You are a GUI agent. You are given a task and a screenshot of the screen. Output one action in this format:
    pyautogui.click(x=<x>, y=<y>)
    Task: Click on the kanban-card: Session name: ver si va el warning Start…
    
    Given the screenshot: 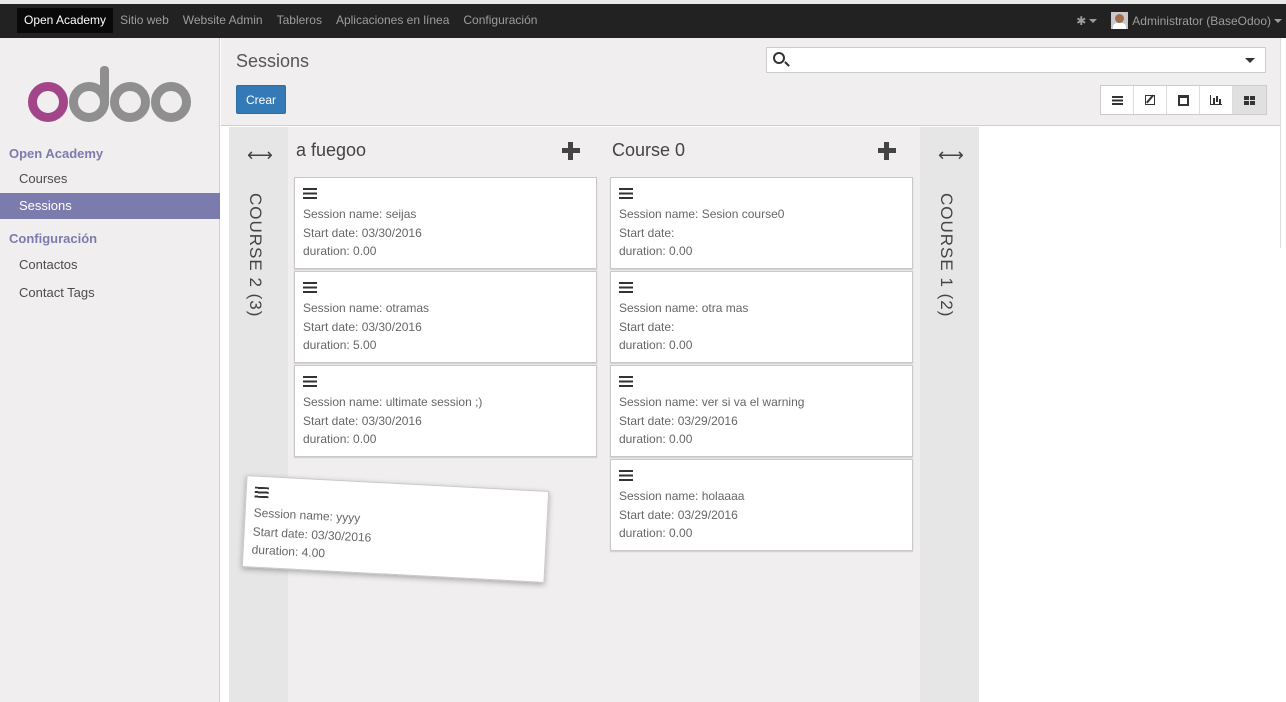 What is the action you would take?
    pyautogui.click(x=761, y=411)
    